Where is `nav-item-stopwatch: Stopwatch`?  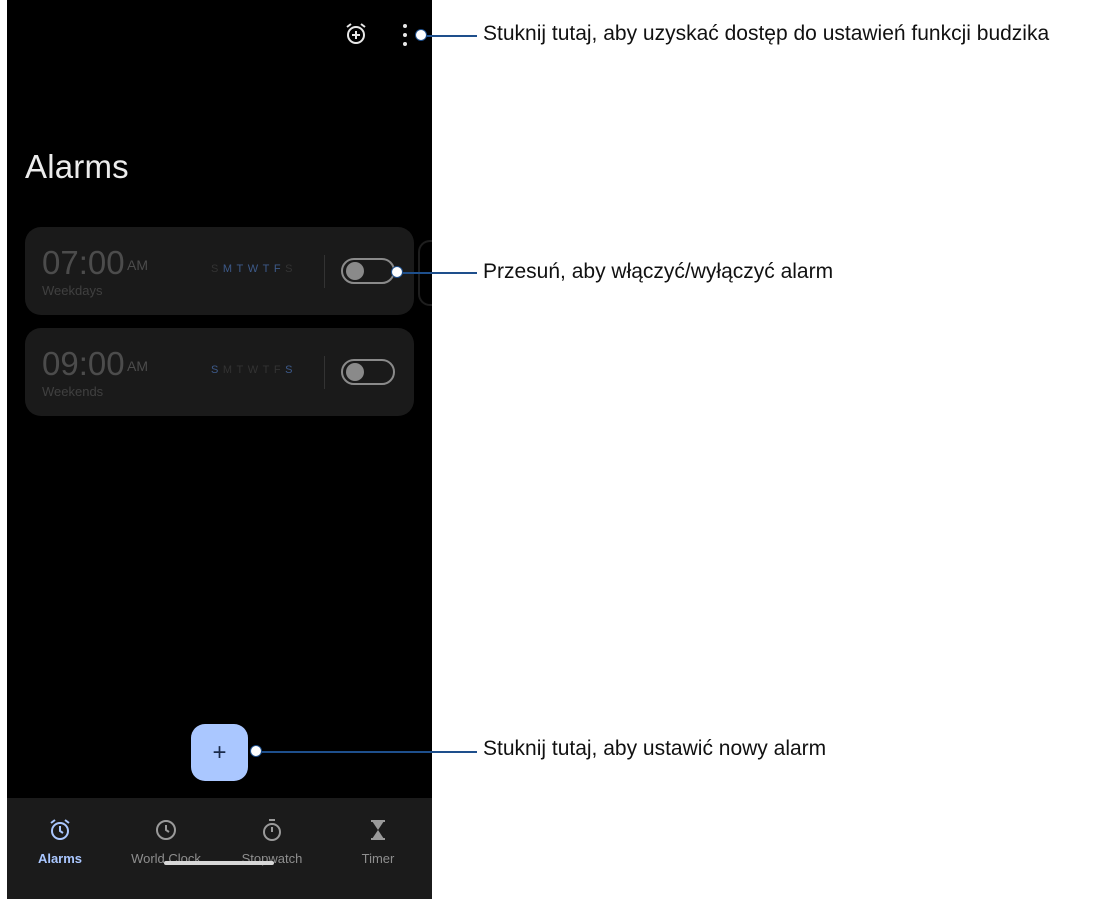
nav-item-stopwatch: Stopwatch is located at coordinates (272, 842).